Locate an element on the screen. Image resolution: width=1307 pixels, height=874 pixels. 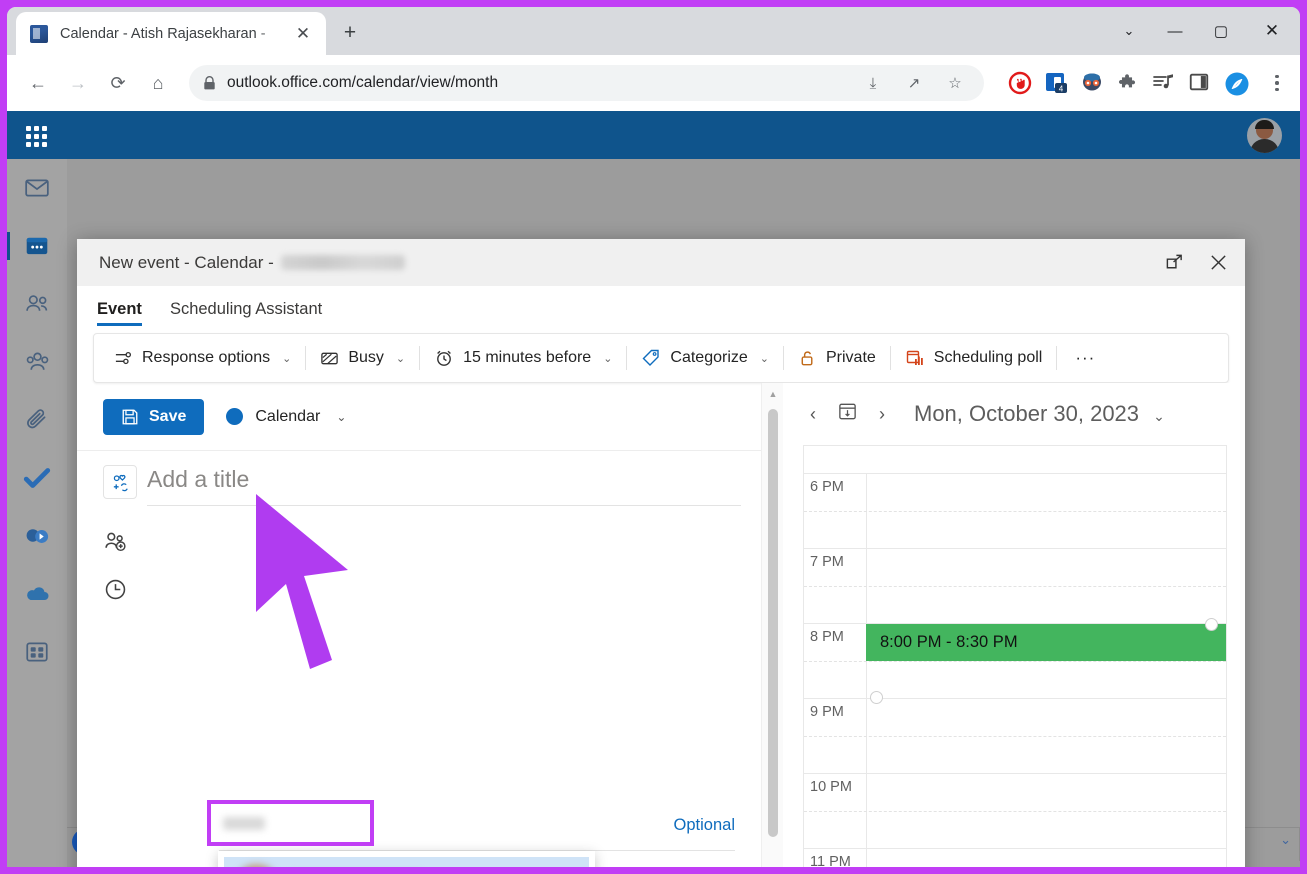
toolbar-private: Private is located at coordinates (837, 358).